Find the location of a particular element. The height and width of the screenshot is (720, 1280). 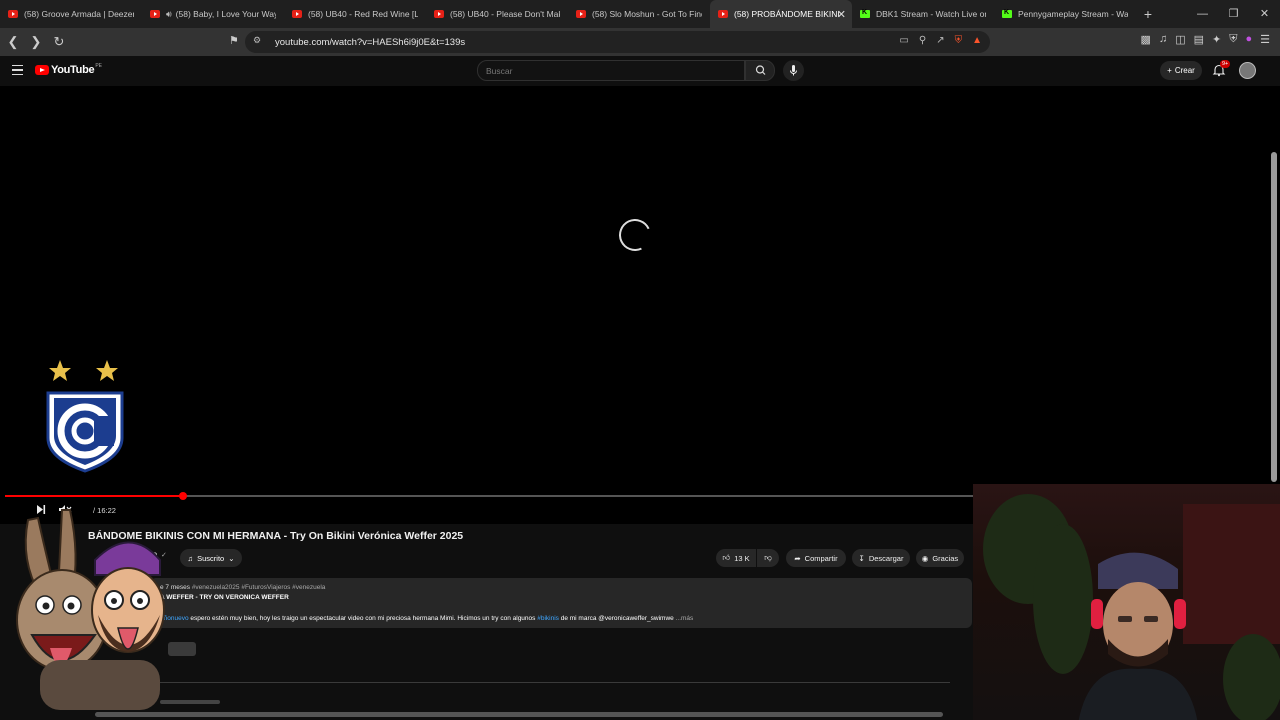

club-crest-logo is located at coordinates (85, 416).